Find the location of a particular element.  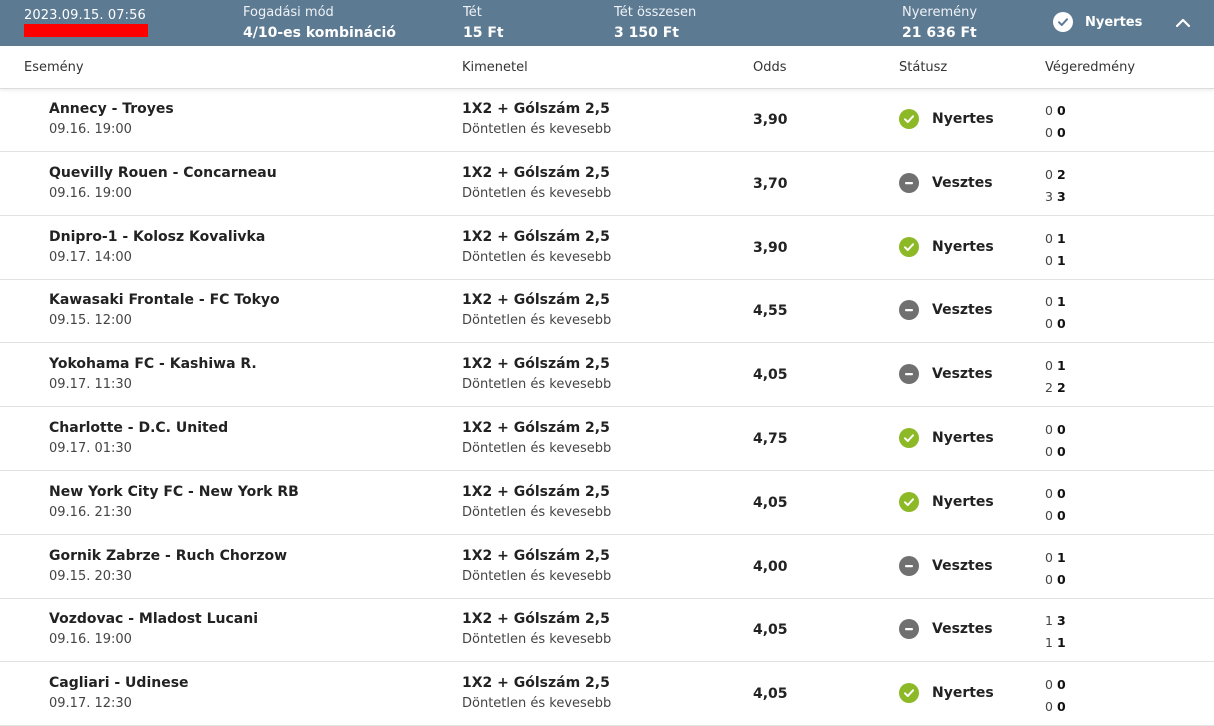

final-score: 0 10 1 is located at coordinates (1055, 250).